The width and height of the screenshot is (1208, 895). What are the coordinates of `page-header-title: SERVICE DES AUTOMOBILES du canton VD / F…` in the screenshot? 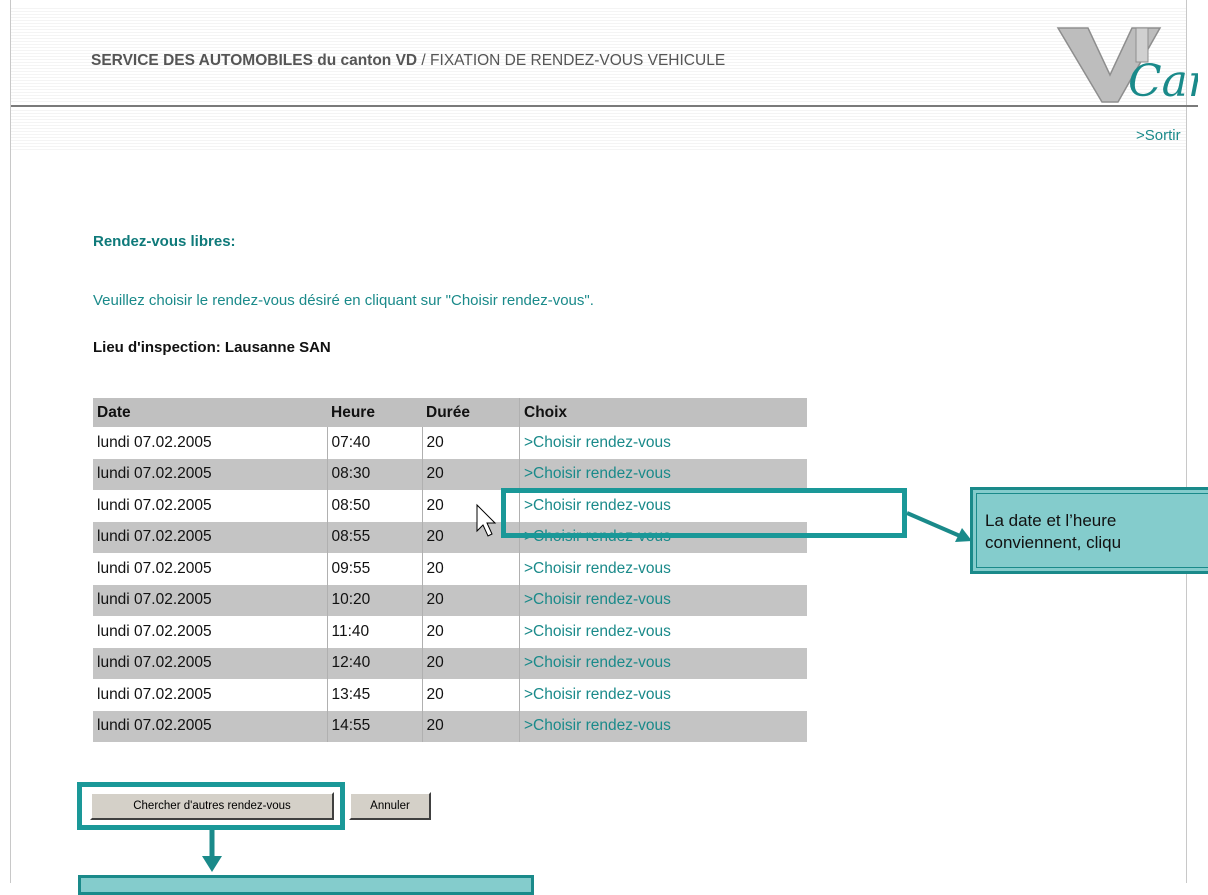 It's located at (408, 61).